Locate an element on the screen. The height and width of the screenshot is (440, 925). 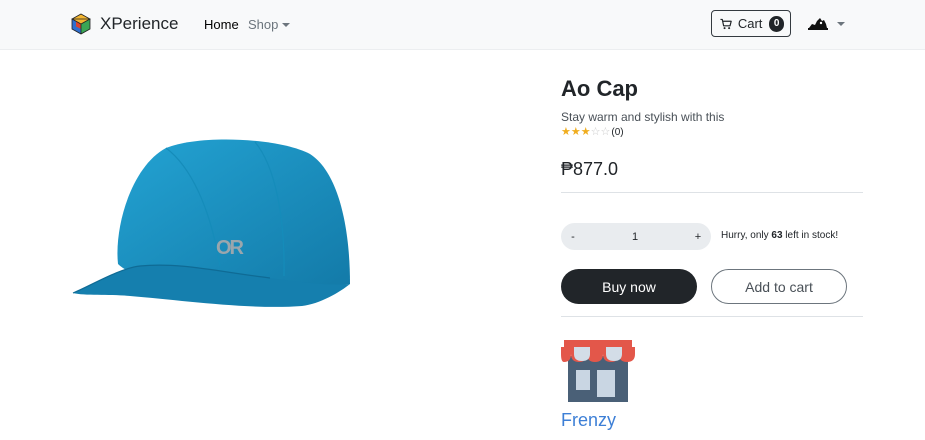
rating-count: (0) is located at coordinates (617, 132).